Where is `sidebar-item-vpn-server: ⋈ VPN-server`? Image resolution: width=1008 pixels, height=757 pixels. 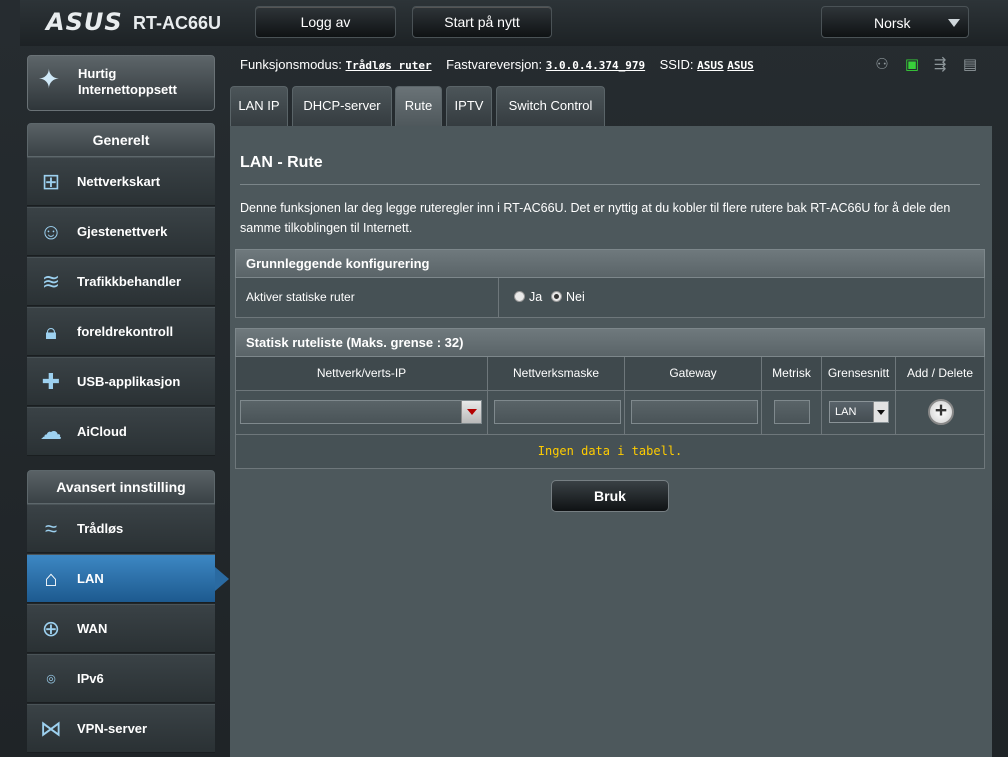
sidebar-item-vpn-server: ⋈ VPN-server is located at coordinates (121, 728).